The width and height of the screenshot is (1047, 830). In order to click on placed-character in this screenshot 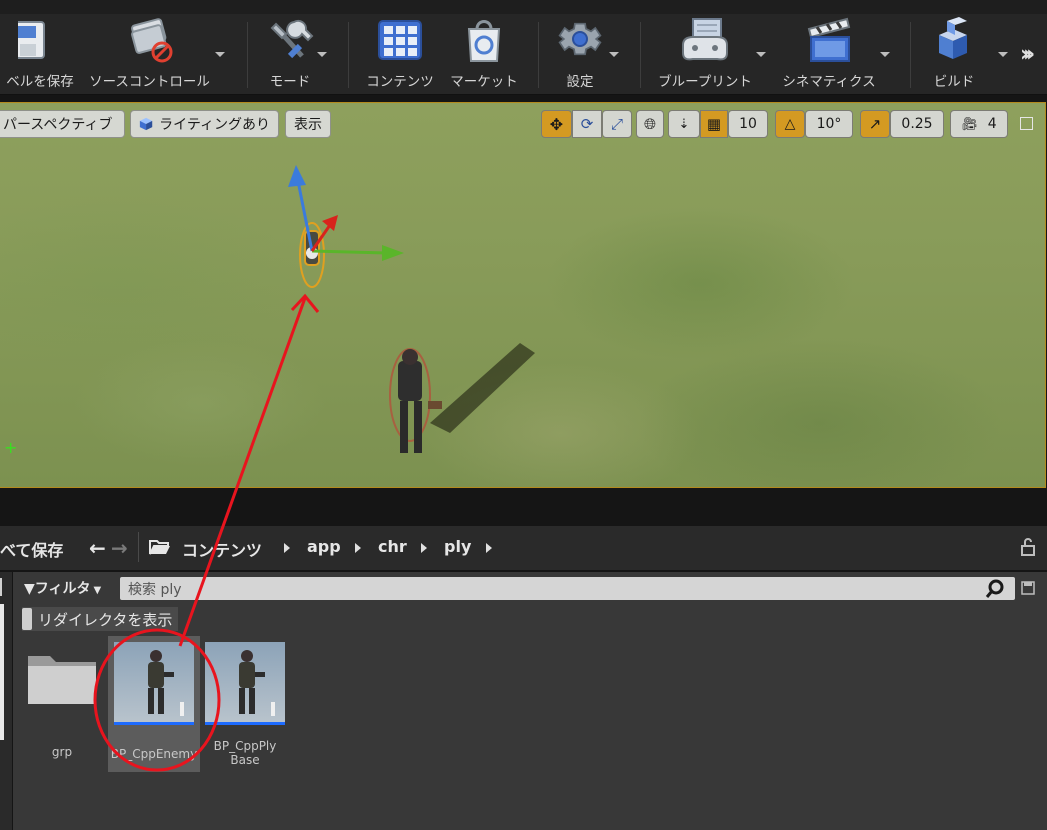, I will do `click(415, 400)`.